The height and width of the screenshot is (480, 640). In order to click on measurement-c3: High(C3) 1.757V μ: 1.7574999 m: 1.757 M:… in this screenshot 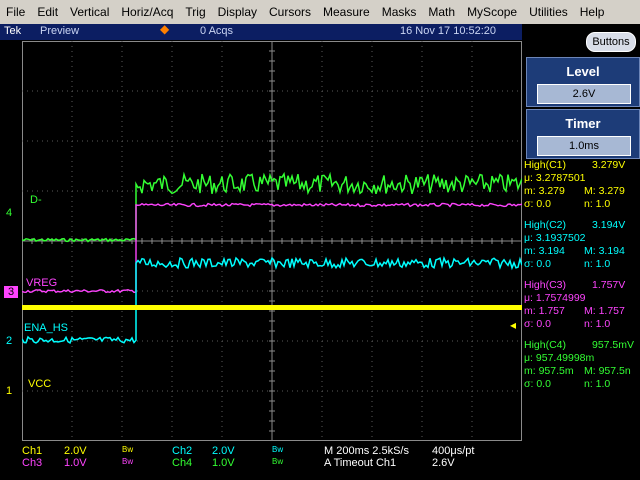, I will do `click(582, 308)`.